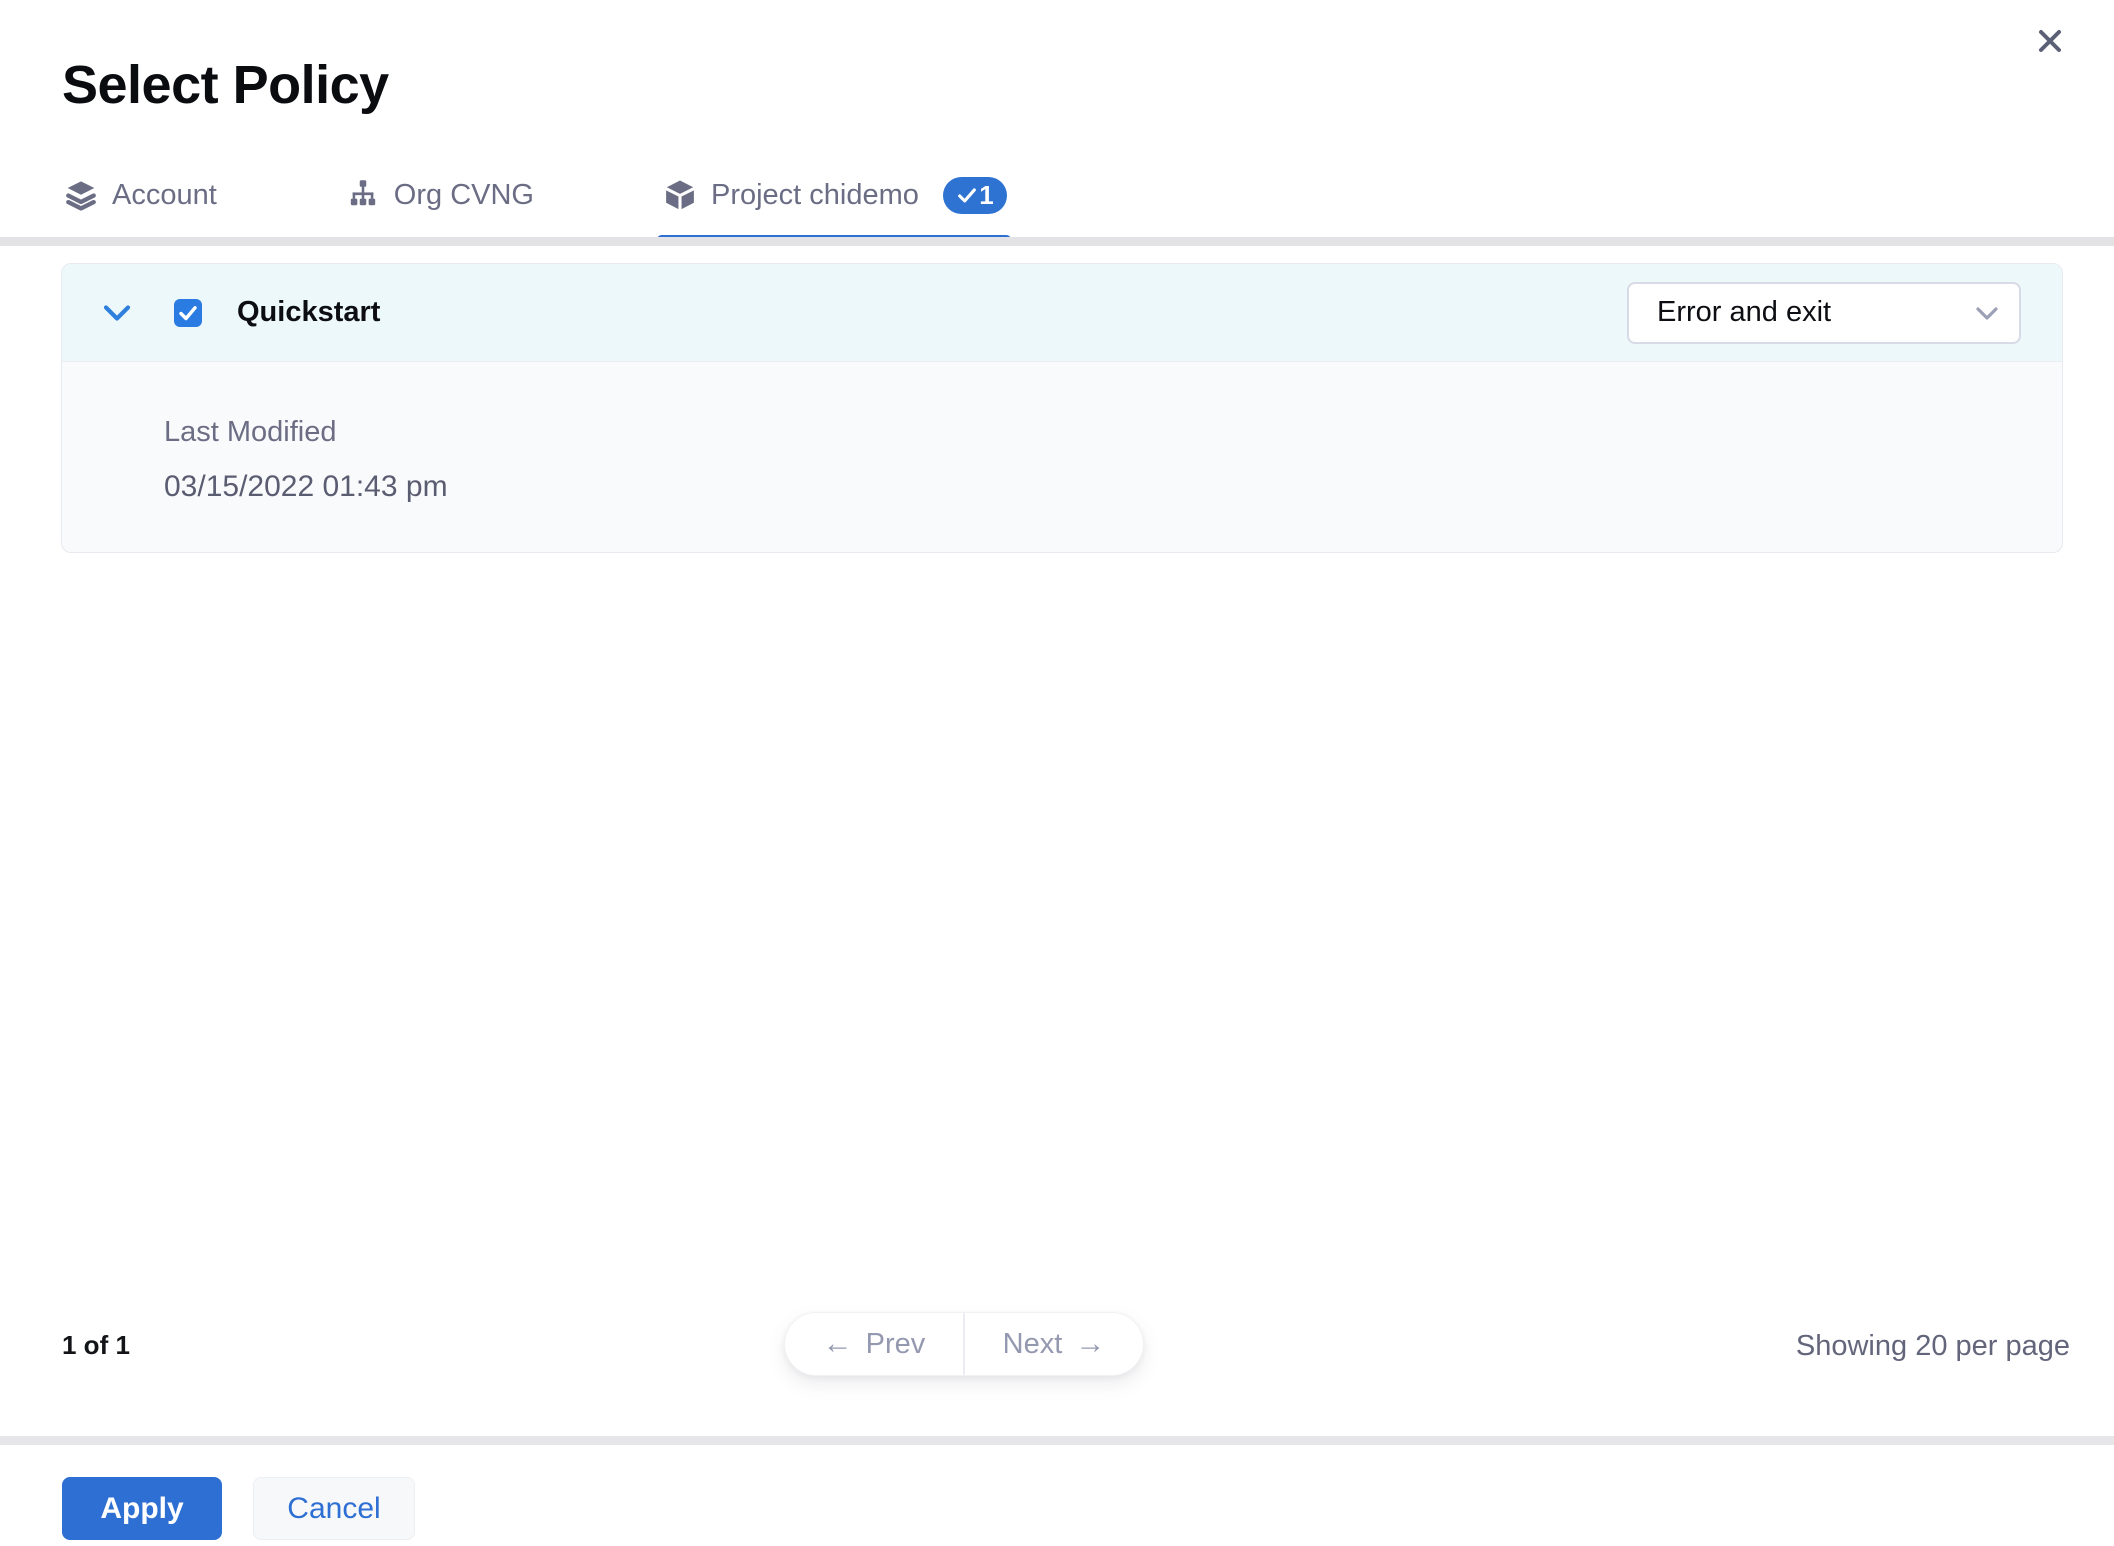  What do you see at coordinates (895, 1343) in the screenshot?
I see `prev-label: Prev` at bounding box center [895, 1343].